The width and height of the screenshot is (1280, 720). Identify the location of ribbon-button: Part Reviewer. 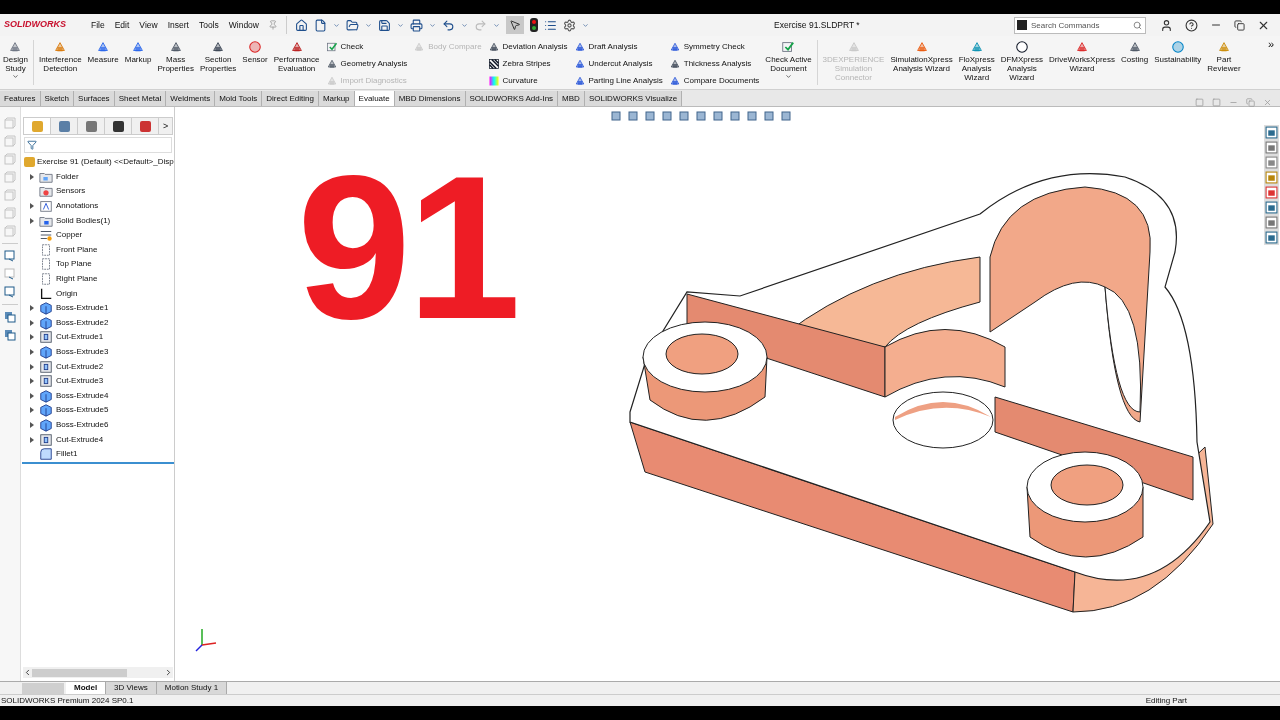
(1224, 56).